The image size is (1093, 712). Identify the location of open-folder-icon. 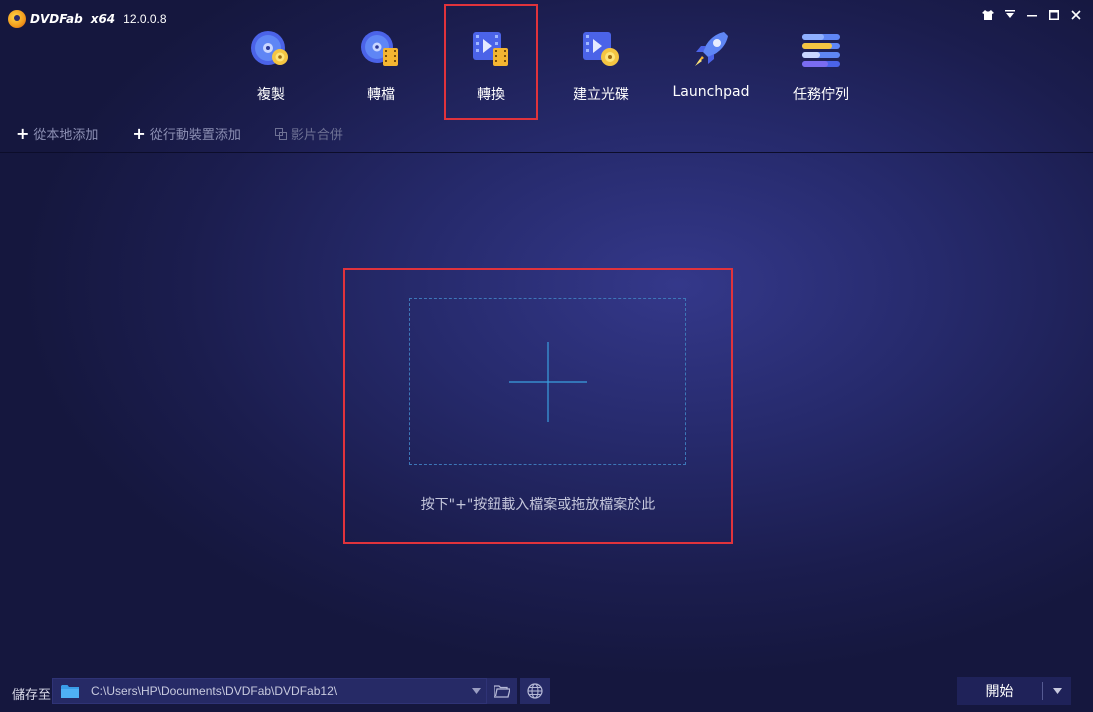
(502, 691).